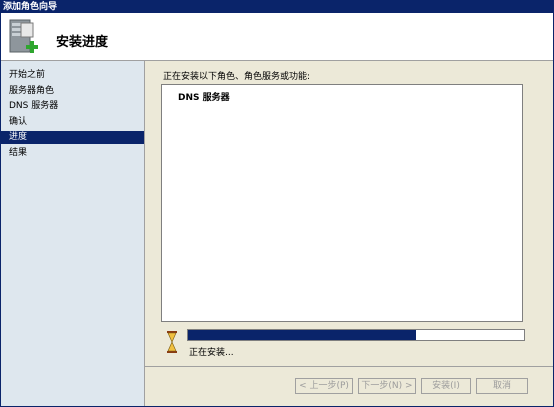 This screenshot has width=554, height=407. I want to click on server-add-icon, so click(23, 36).